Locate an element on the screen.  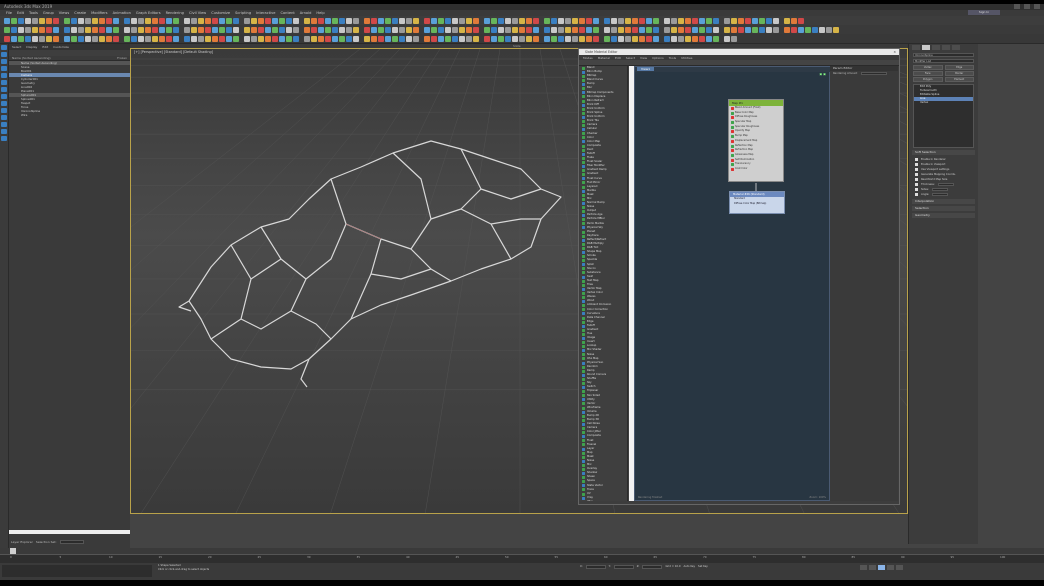
menu-item: Civil View is located at coordinates (197, 13).